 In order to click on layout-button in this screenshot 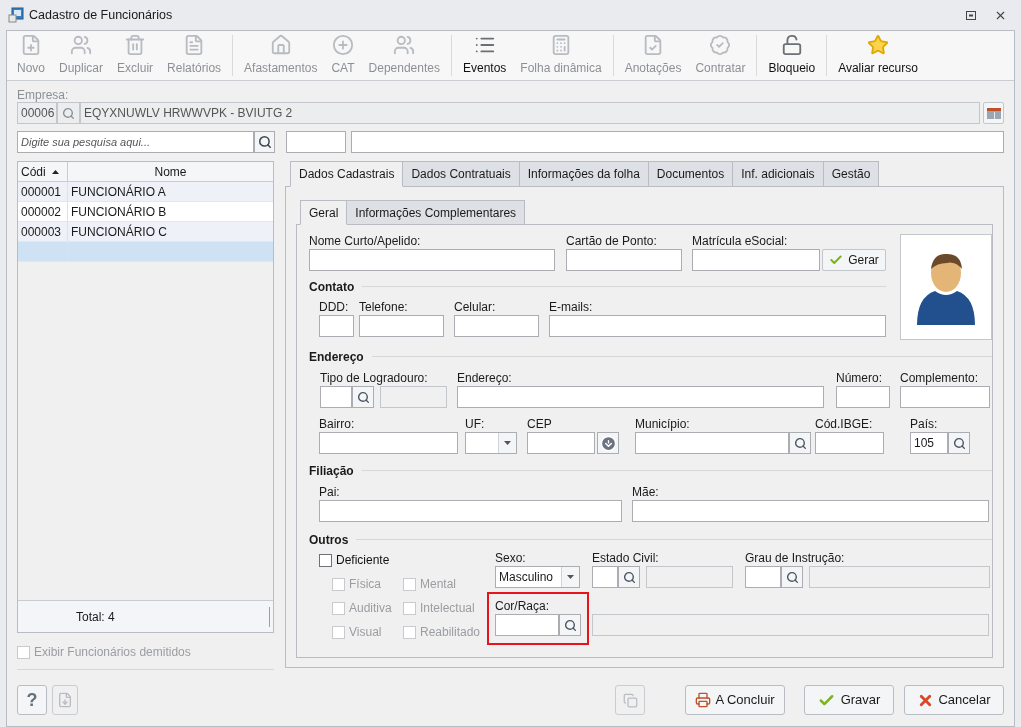, I will do `click(993, 113)`.